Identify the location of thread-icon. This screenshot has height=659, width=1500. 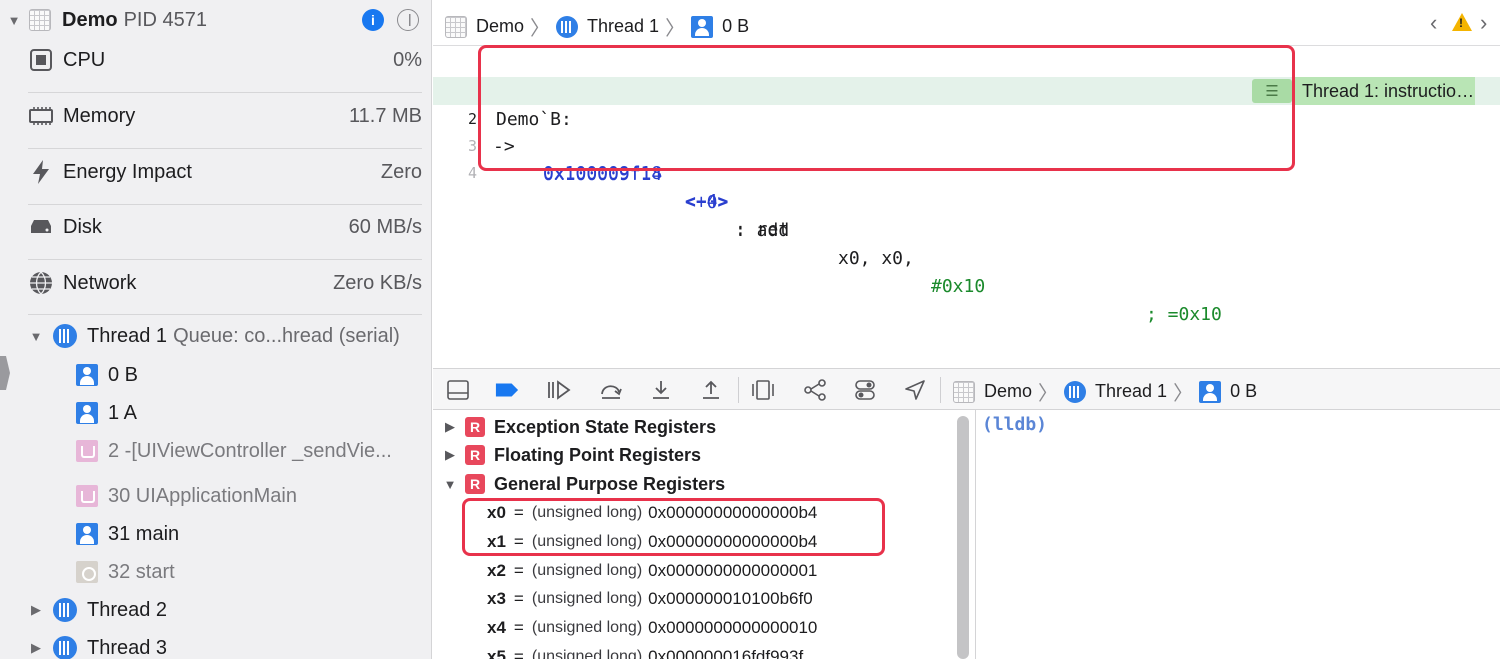
(1075, 391).